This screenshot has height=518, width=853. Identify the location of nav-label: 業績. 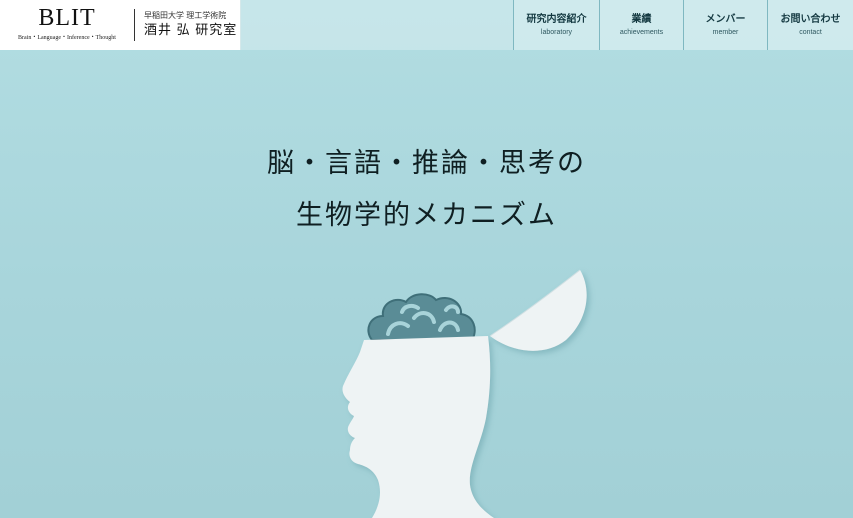
(641, 19).